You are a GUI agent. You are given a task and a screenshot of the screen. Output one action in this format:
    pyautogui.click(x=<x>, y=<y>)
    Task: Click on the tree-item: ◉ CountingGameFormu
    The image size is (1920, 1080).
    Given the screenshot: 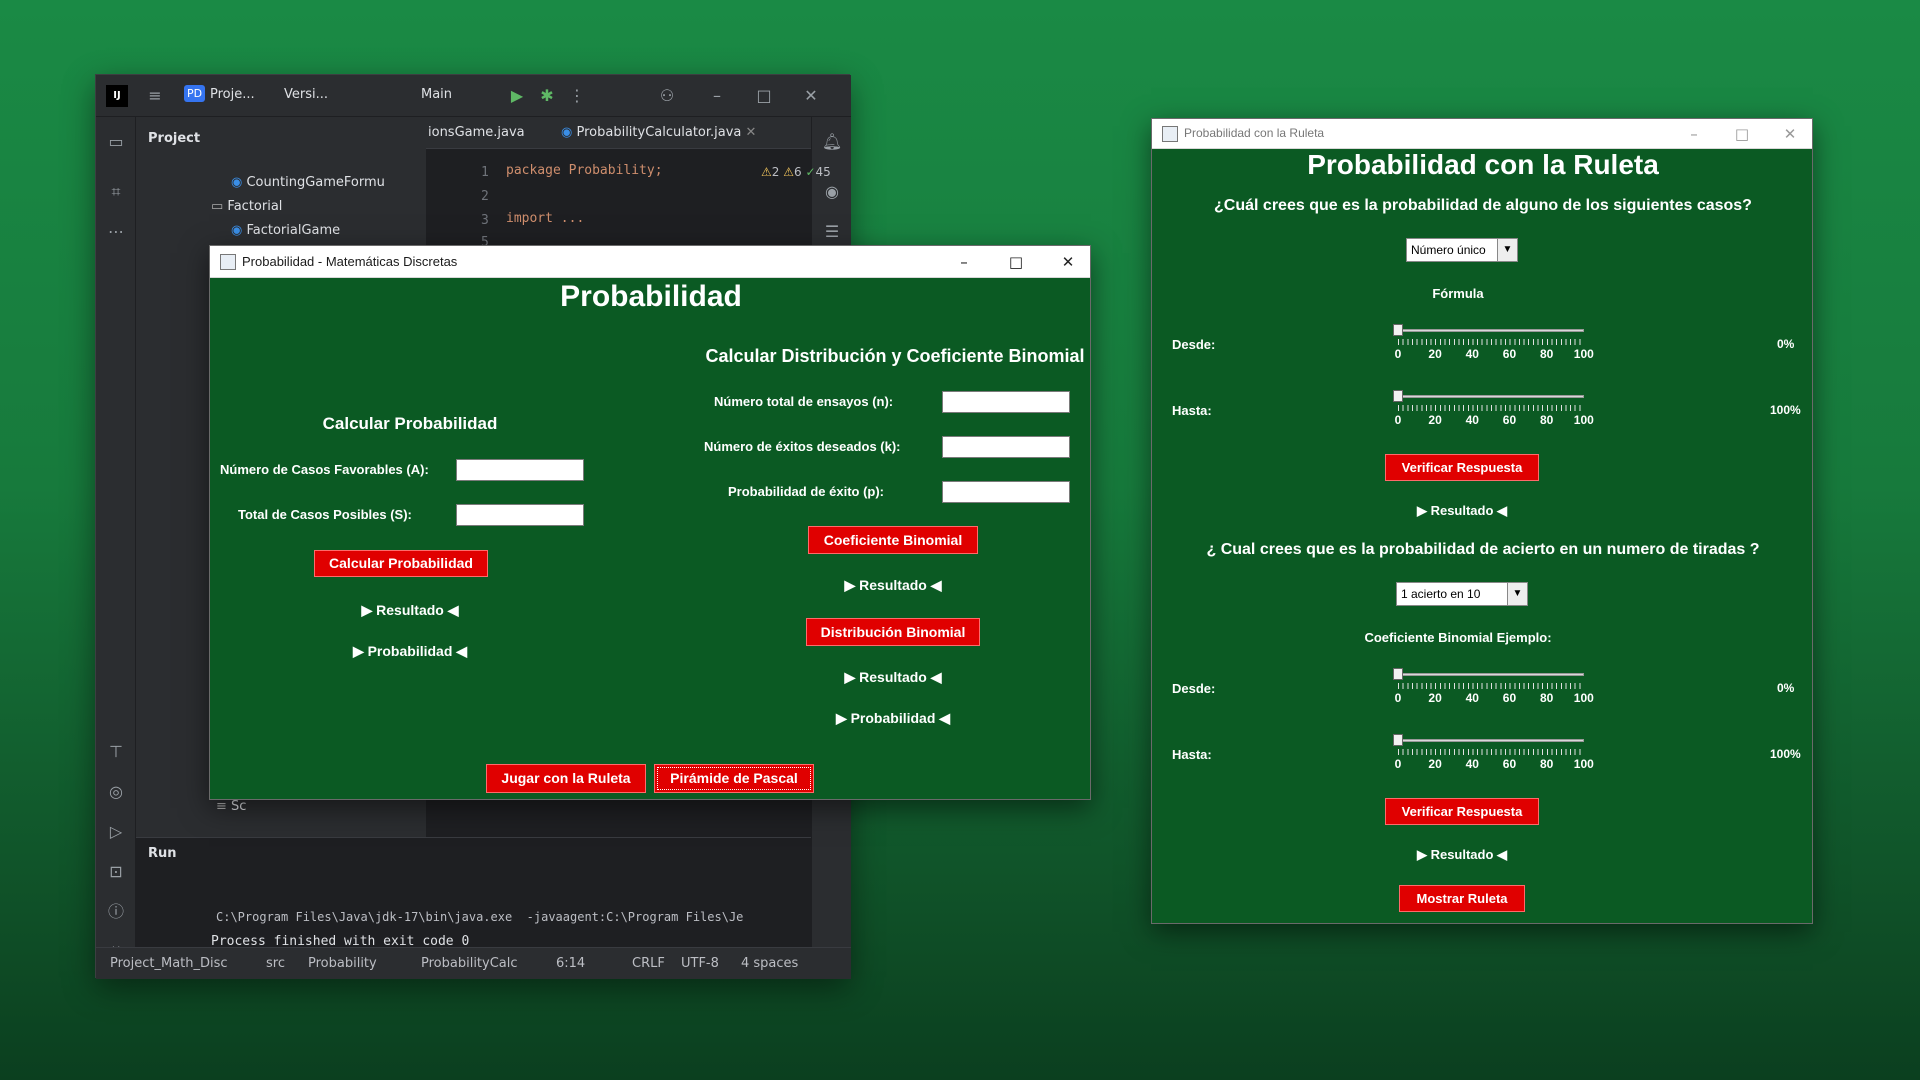 What is the action you would take?
    pyautogui.click(x=308, y=182)
    